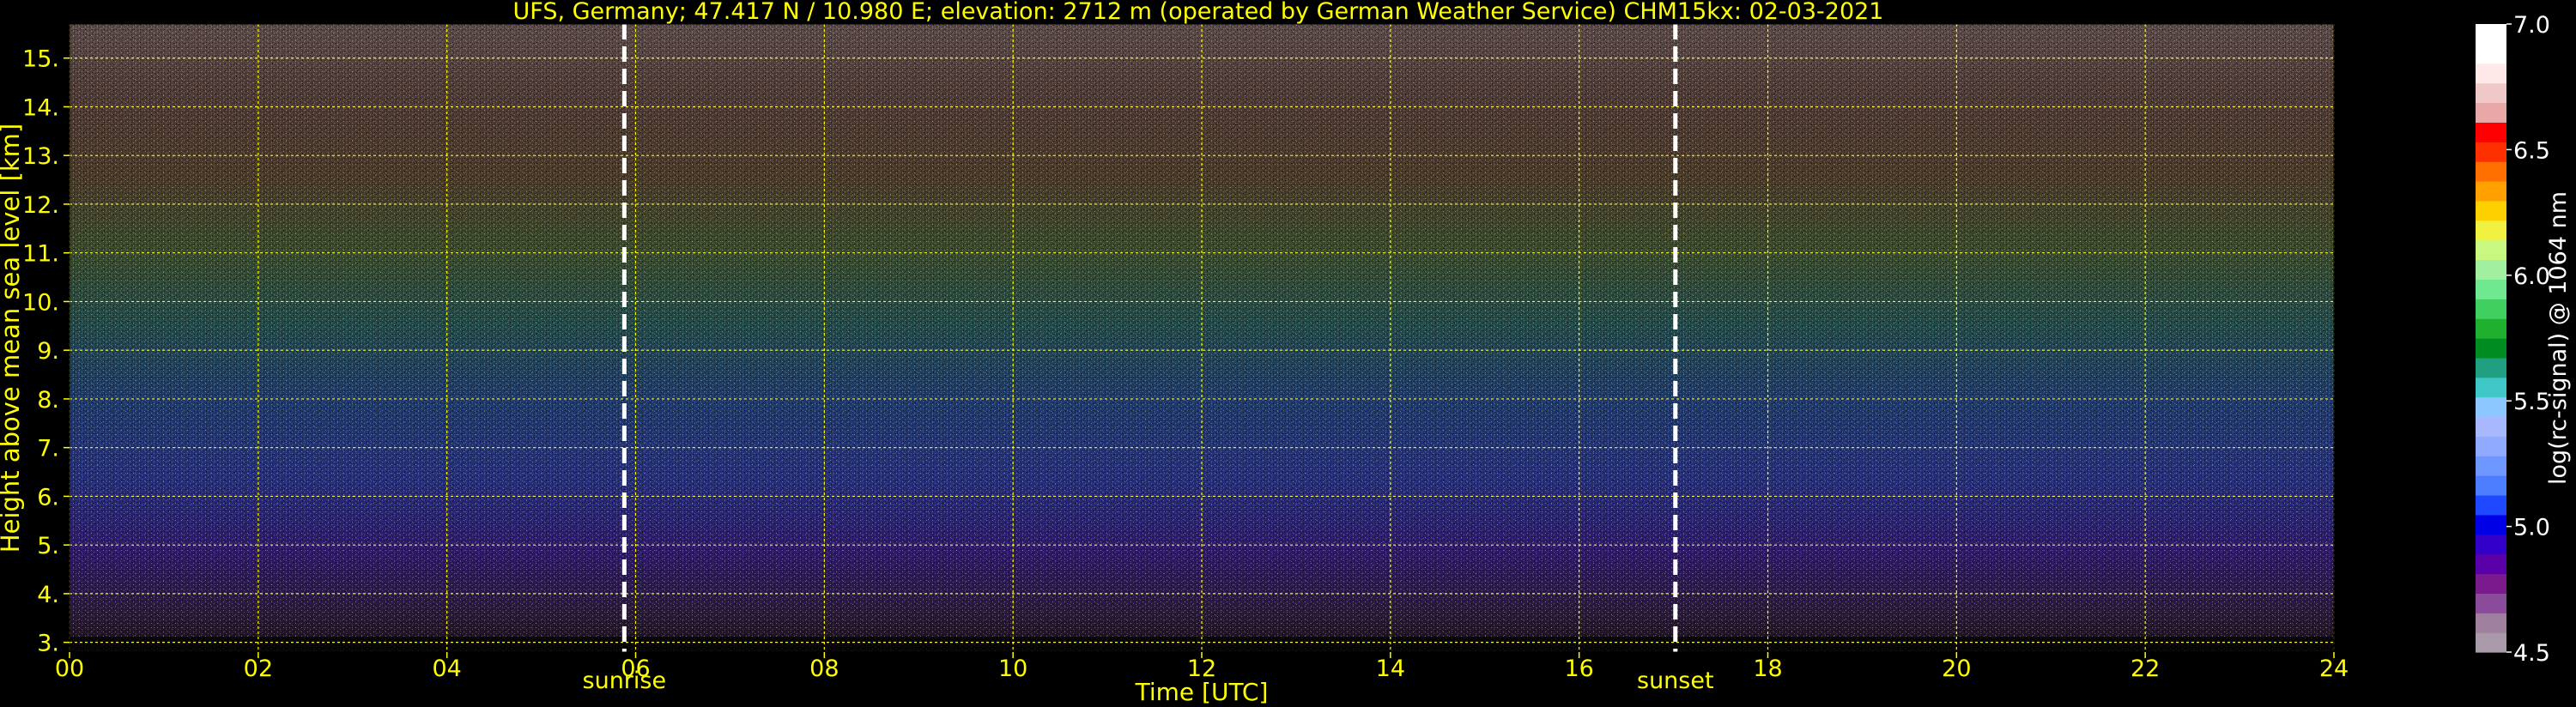 The height and width of the screenshot is (707, 2576). I want to click on colorbar-tick-label: 7.0, so click(2531, 26).